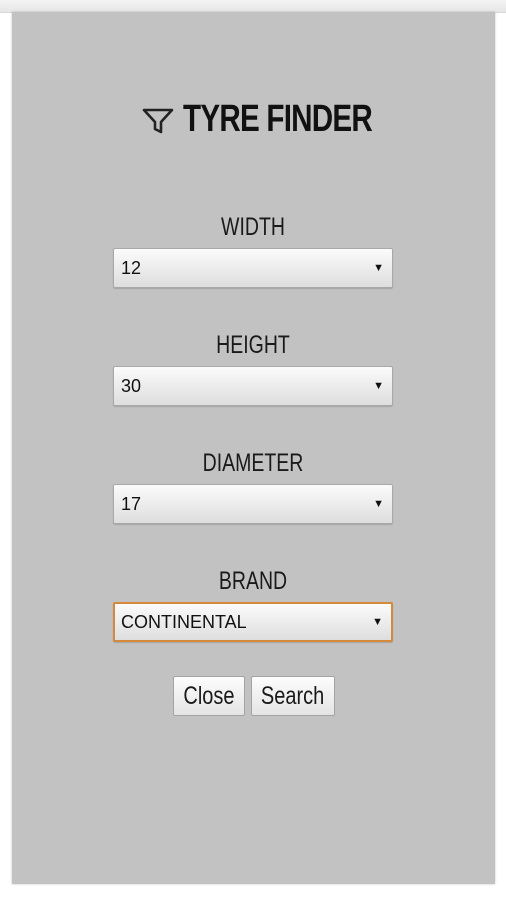 This screenshot has width=506, height=900. What do you see at coordinates (131, 386) in the screenshot?
I see `height-select-value: 30` at bounding box center [131, 386].